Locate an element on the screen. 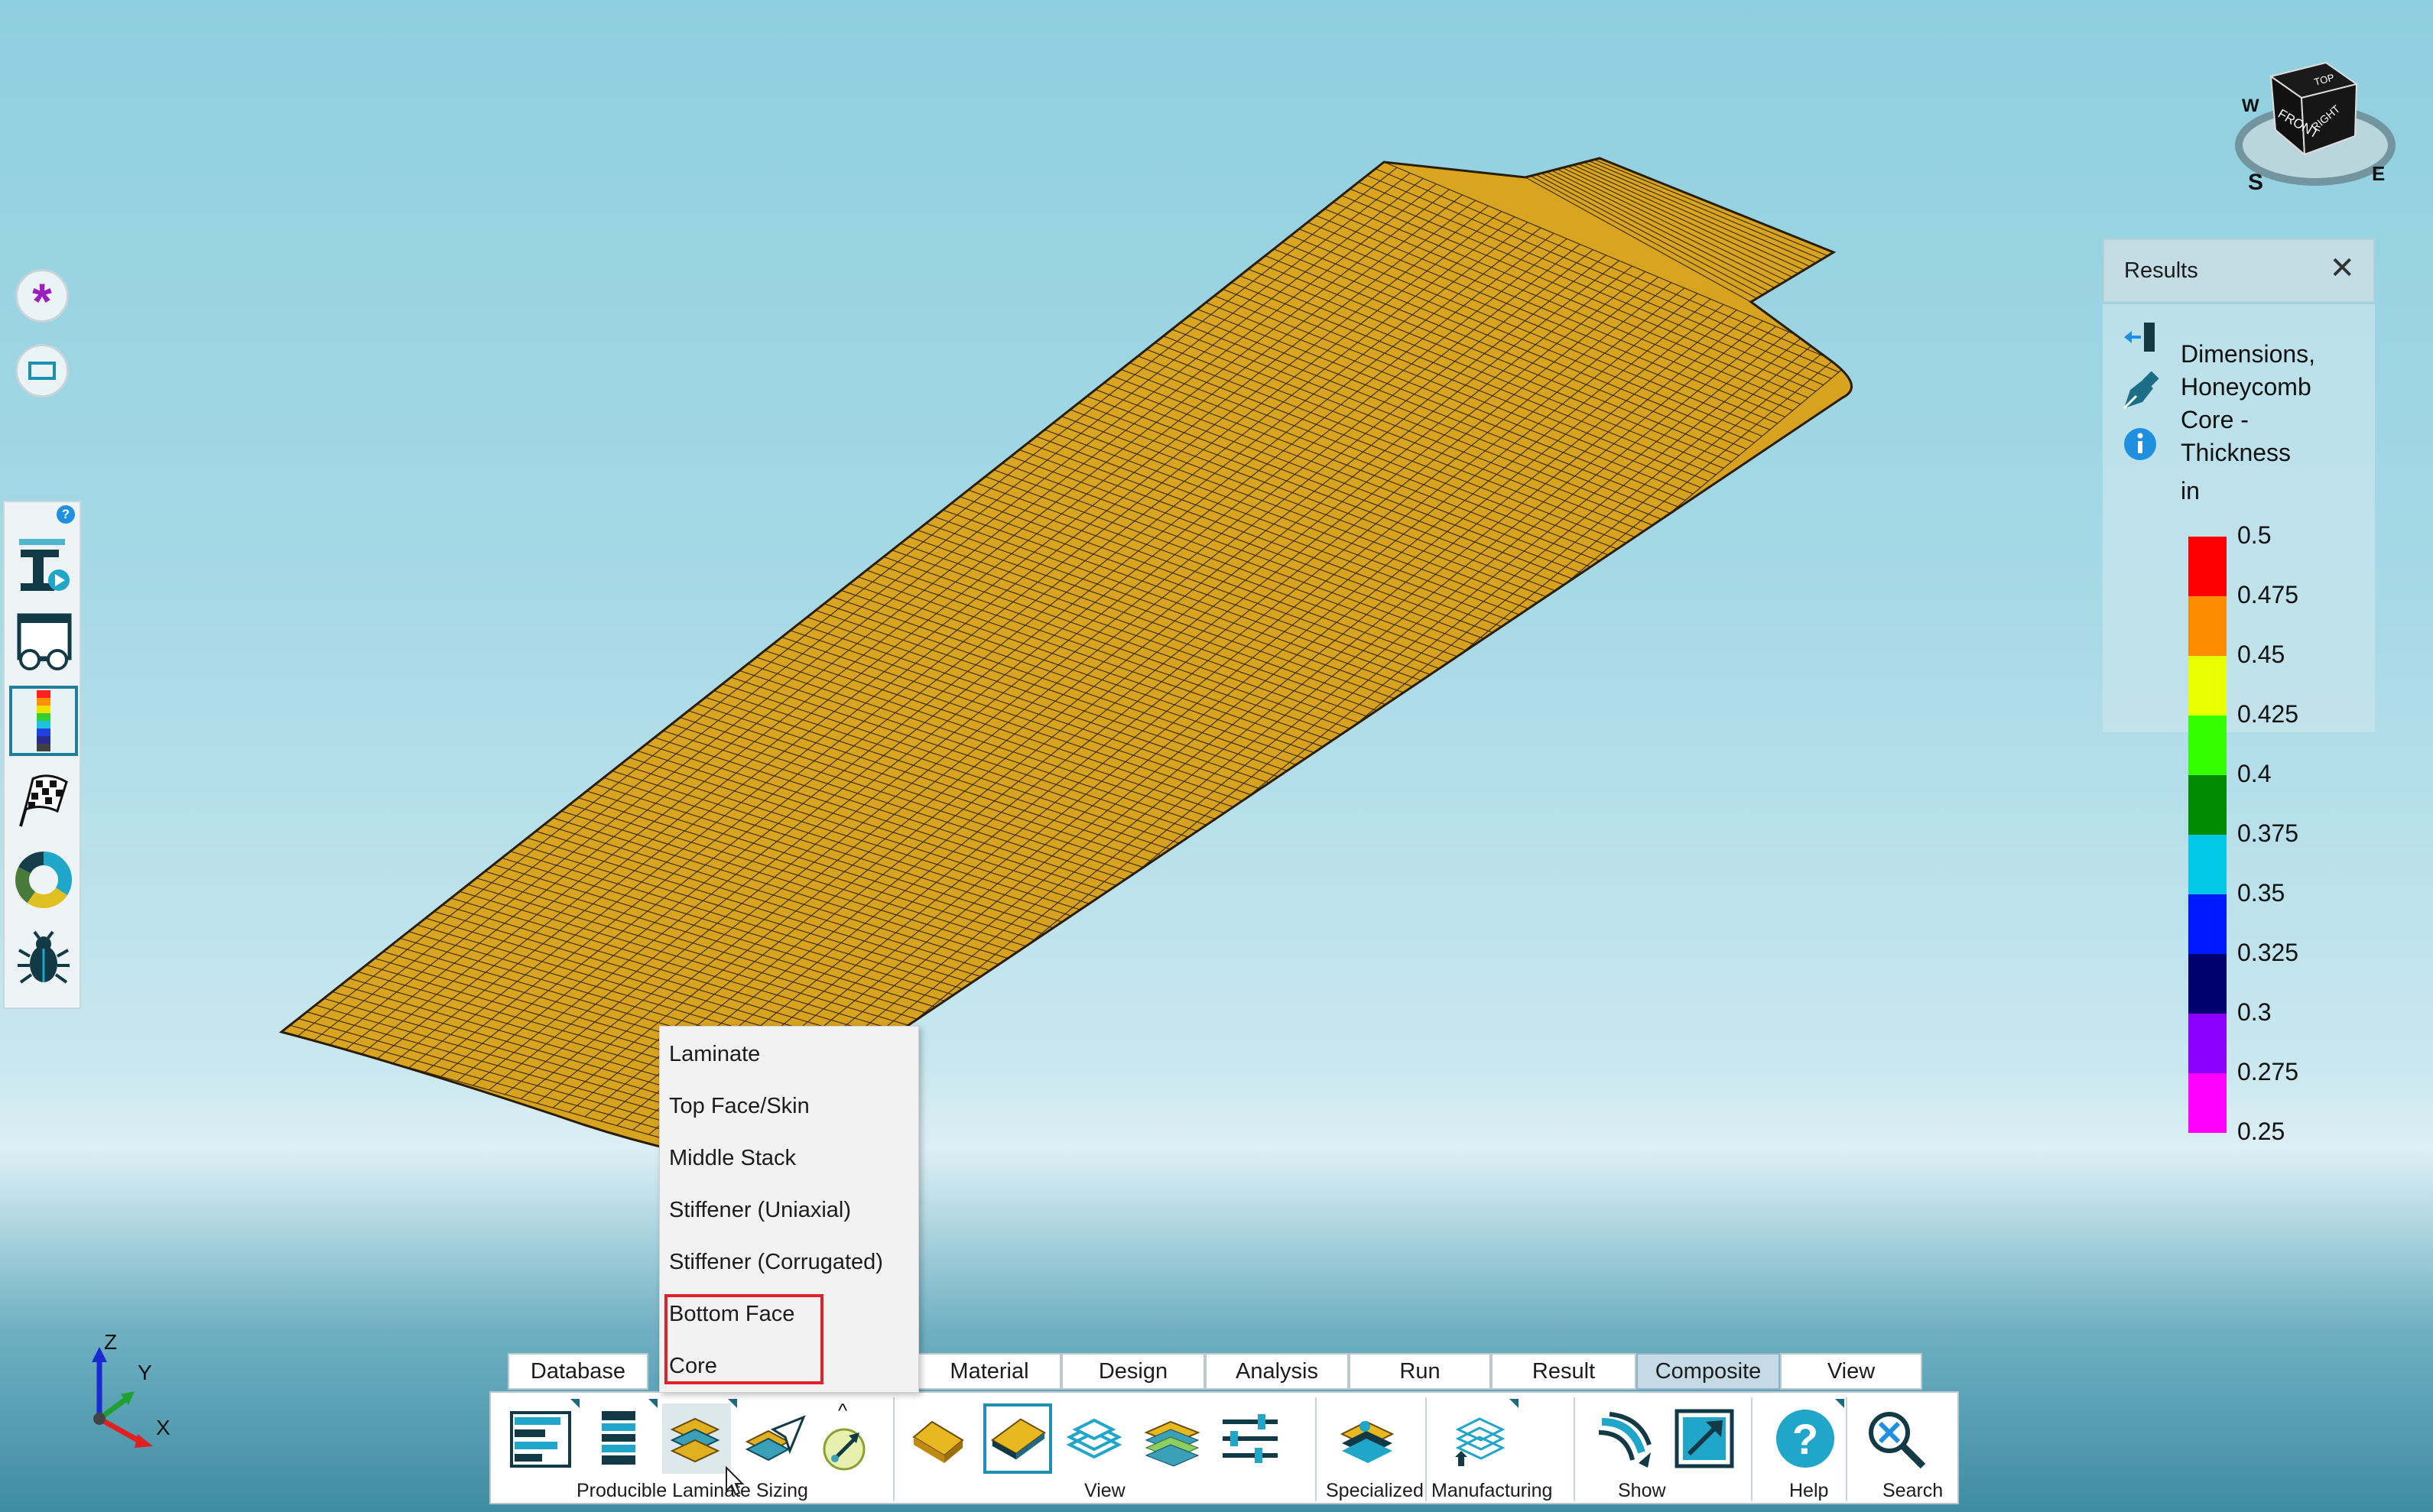  sliders-icon is located at coordinates (1251, 1438).